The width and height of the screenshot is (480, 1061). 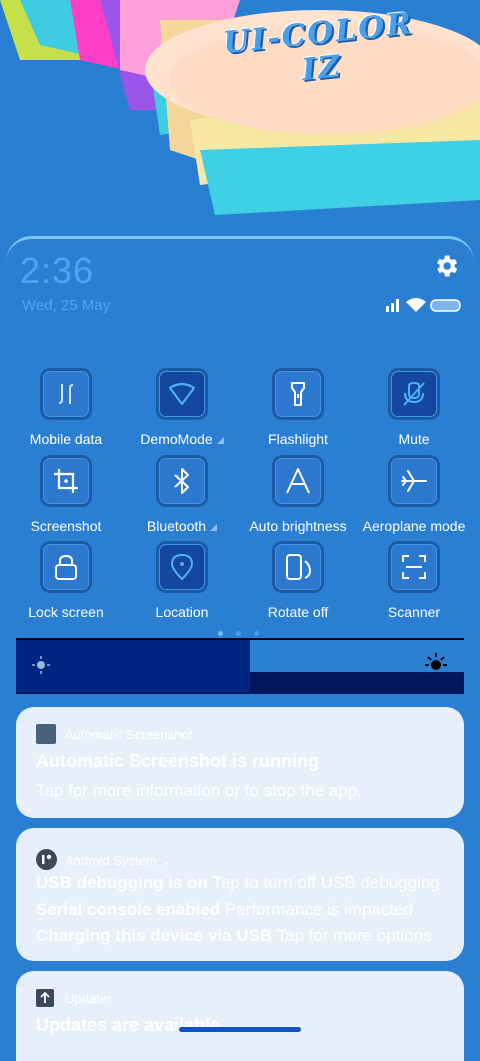 I want to click on auto-brightness-button, so click(x=298, y=481).